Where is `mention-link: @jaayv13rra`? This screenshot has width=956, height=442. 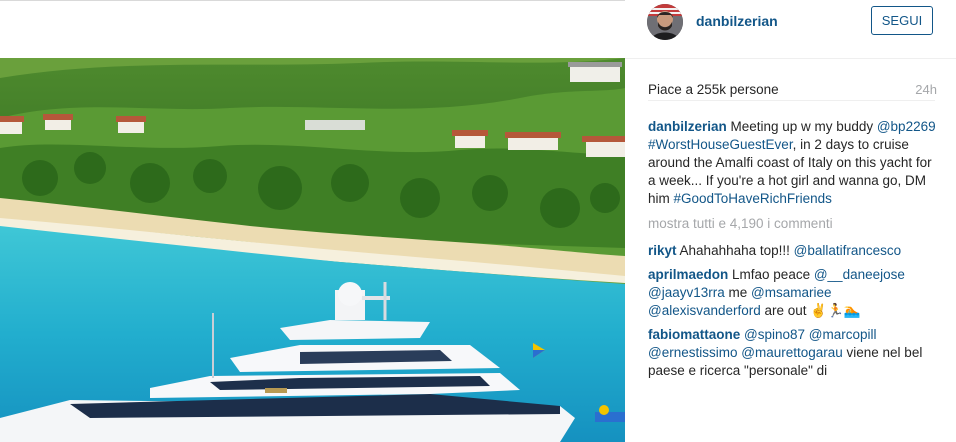
mention-link: @jaayv13rra is located at coordinates (686, 292).